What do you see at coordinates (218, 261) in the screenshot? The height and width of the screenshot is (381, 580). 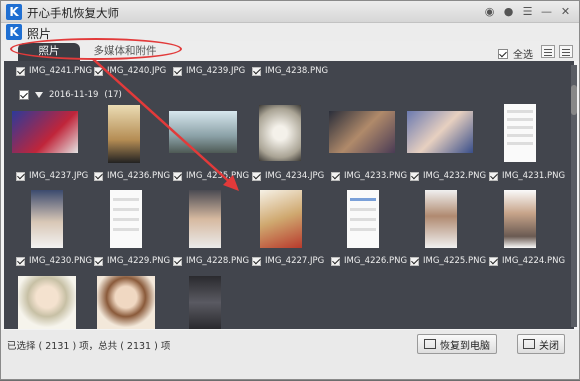 I see `file-name: IMG_4228.PNG` at bounding box center [218, 261].